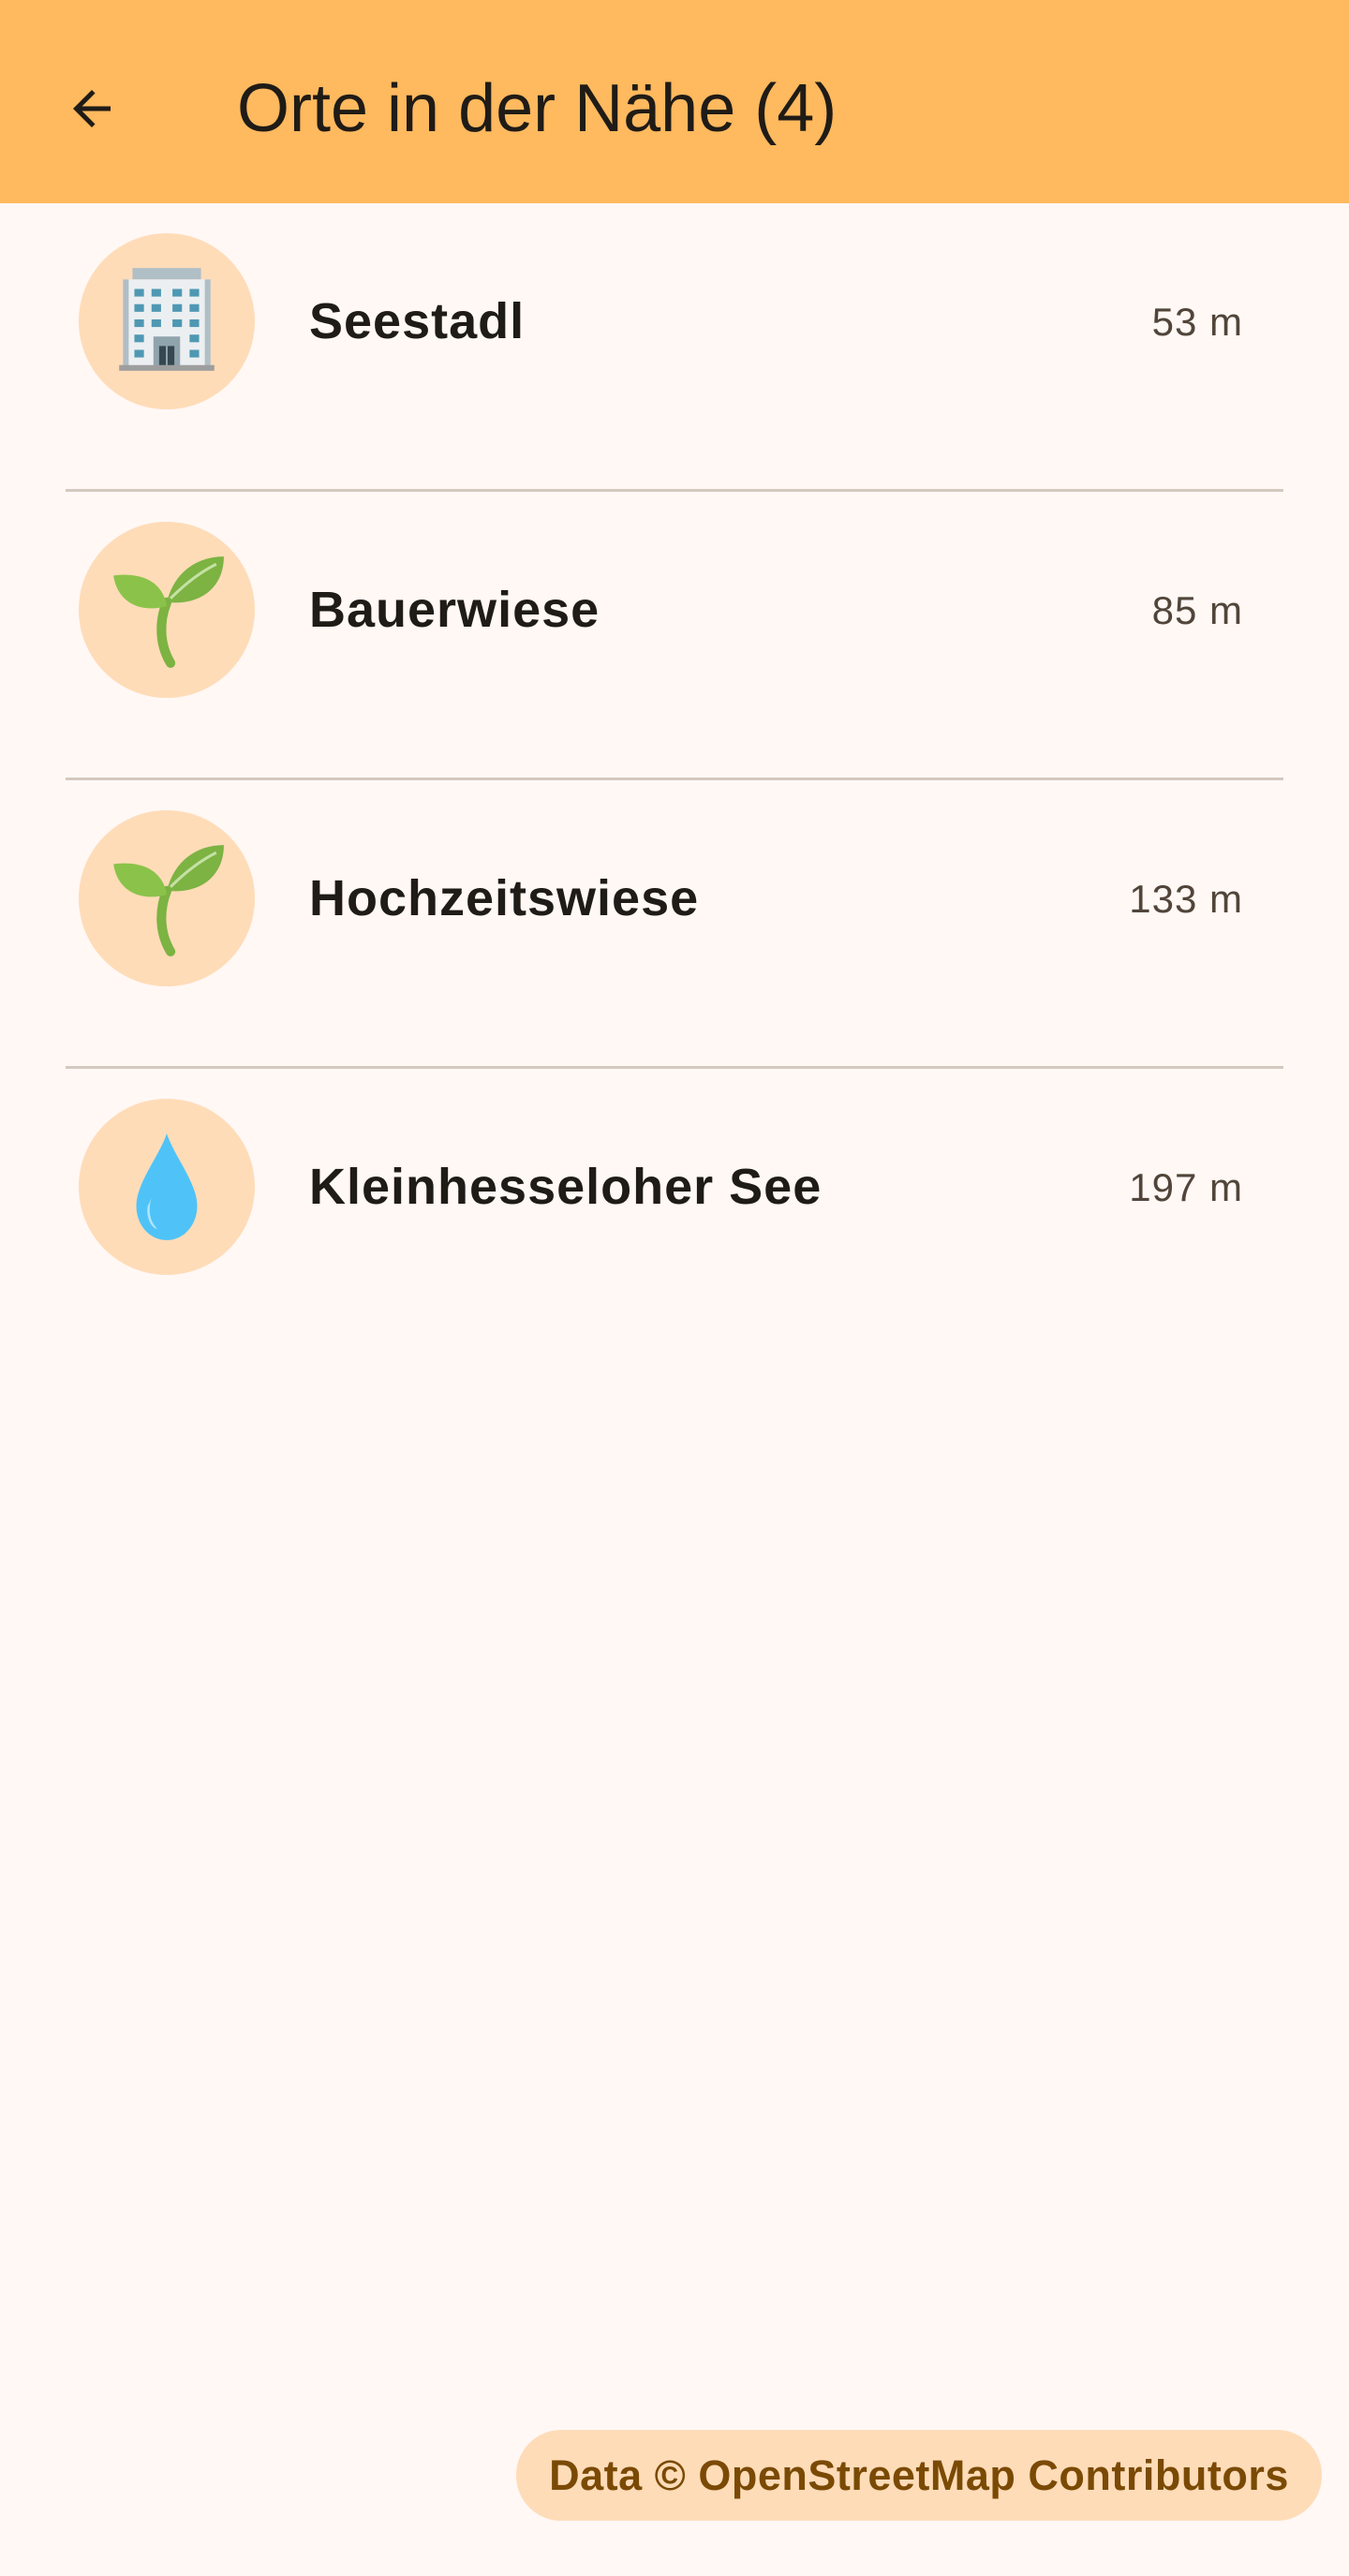 Image resolution: width=1349 pixels, height=2576 pixels. Describe the element at coordinates (919, 2475) in the screenshot. I see `osm-attribution-chip: Data © OpenStreetMap Contributors` at that location.